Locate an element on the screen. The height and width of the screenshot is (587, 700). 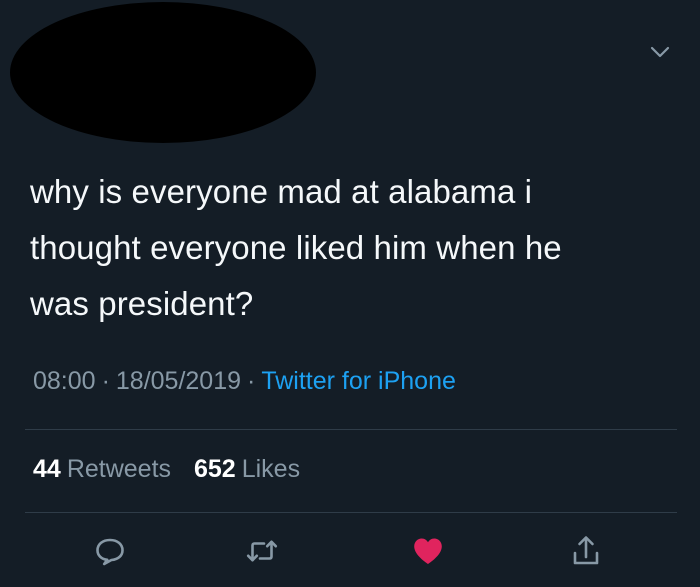
tweet-text-line: was president? is located at coordinates (142, 303).